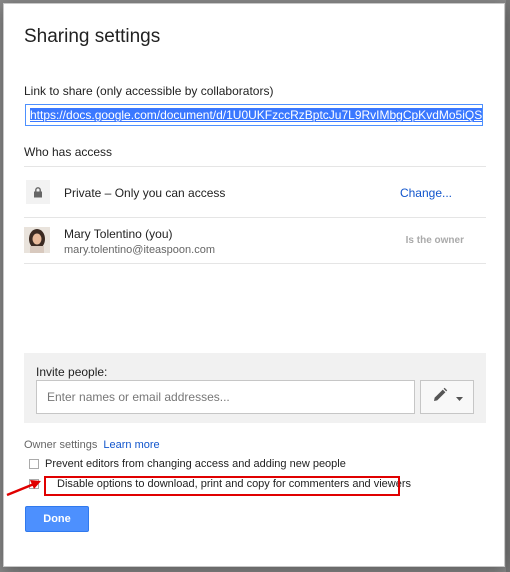  I want to click on invite-people-input, so click(225, 397).